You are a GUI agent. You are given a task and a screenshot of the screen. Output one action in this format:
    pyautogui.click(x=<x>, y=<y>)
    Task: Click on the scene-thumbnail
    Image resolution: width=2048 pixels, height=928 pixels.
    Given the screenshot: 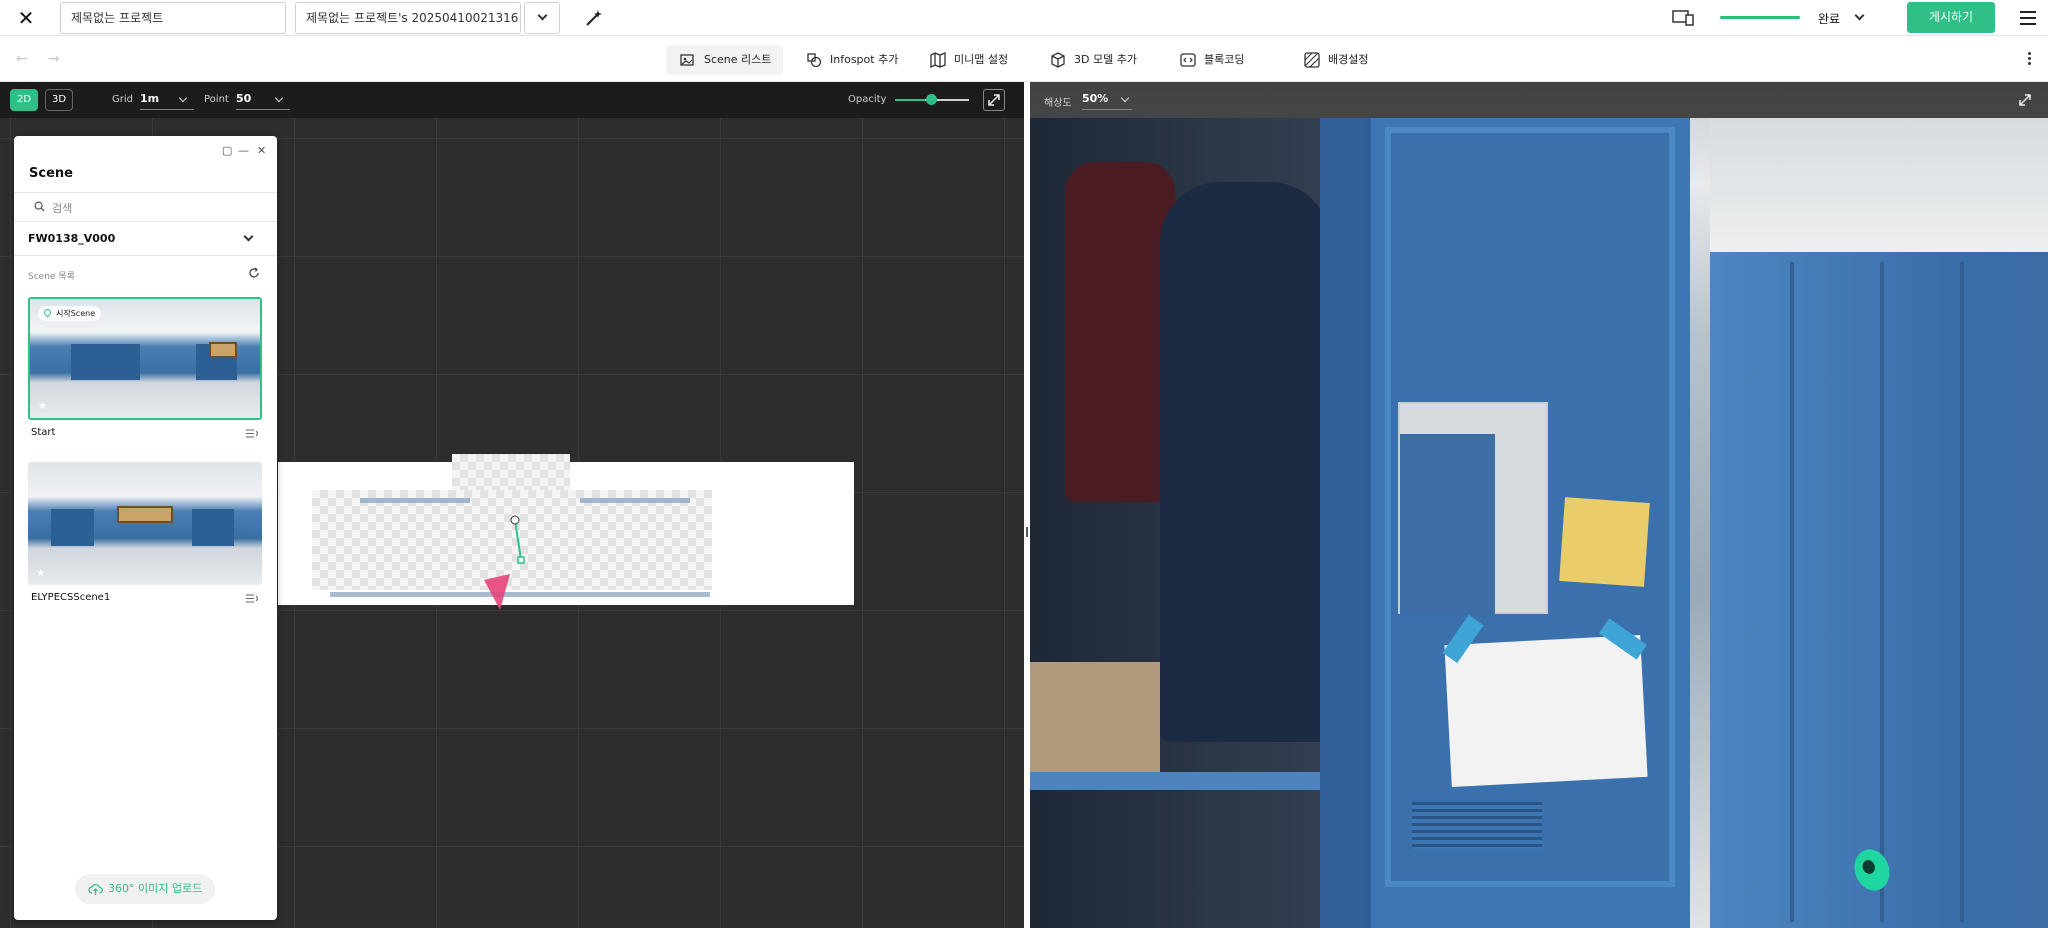 What is the action you would take?
    pyautogui.click(x=145, y=523)
    